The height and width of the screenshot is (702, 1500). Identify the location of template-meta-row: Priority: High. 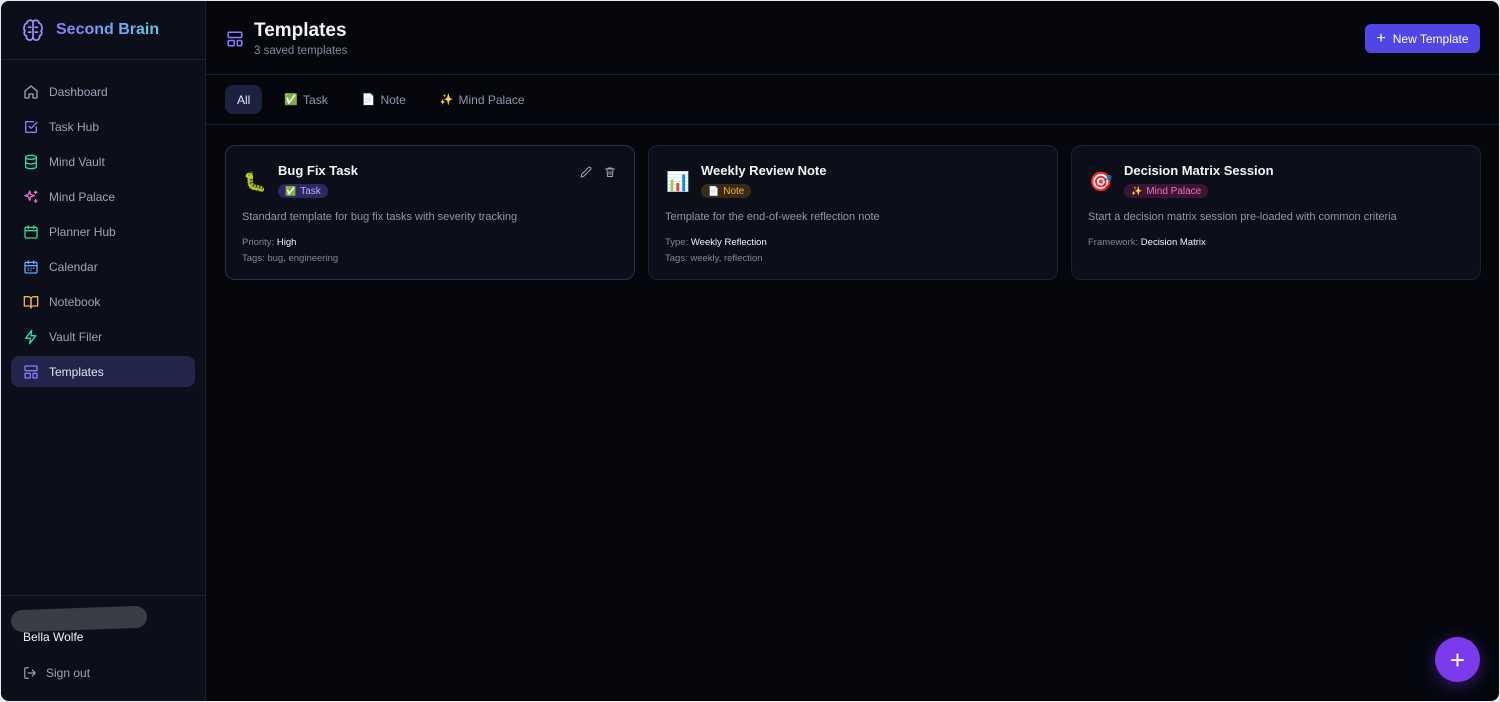
(269, 242).